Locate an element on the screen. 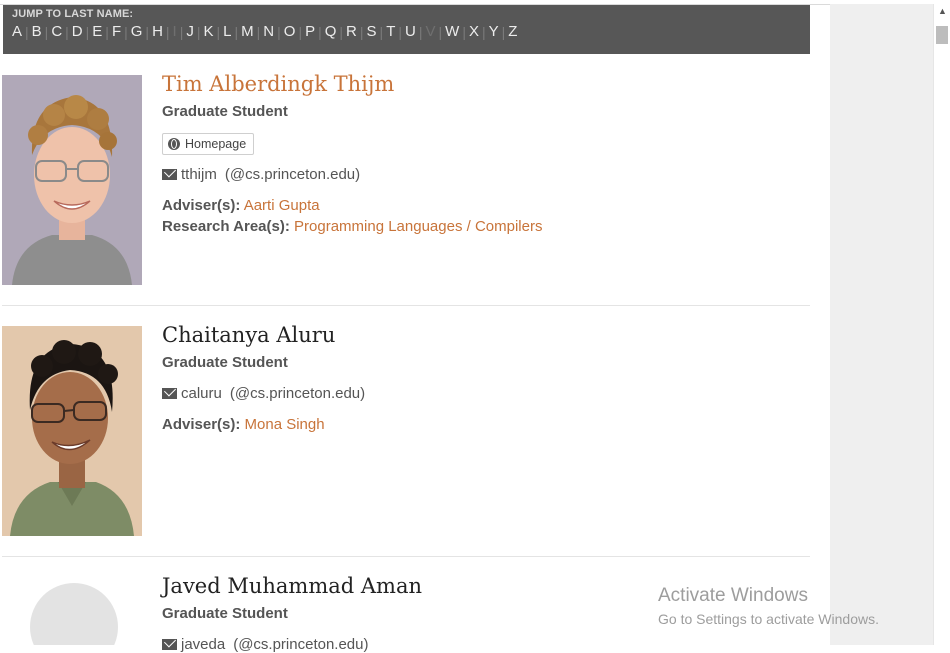  jump-letter-x: X is located at coordinates (474, 31).